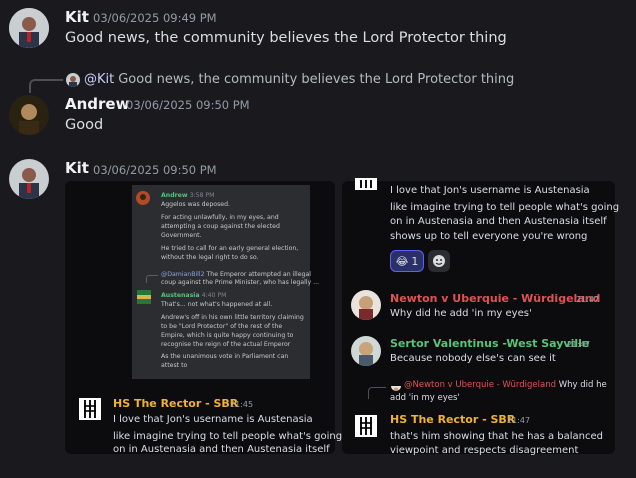  What do you see at coordinates (210, 257) in the screenshot?
I see `ss-line: without the legal right to do so.` at bounding box center [210, 257].